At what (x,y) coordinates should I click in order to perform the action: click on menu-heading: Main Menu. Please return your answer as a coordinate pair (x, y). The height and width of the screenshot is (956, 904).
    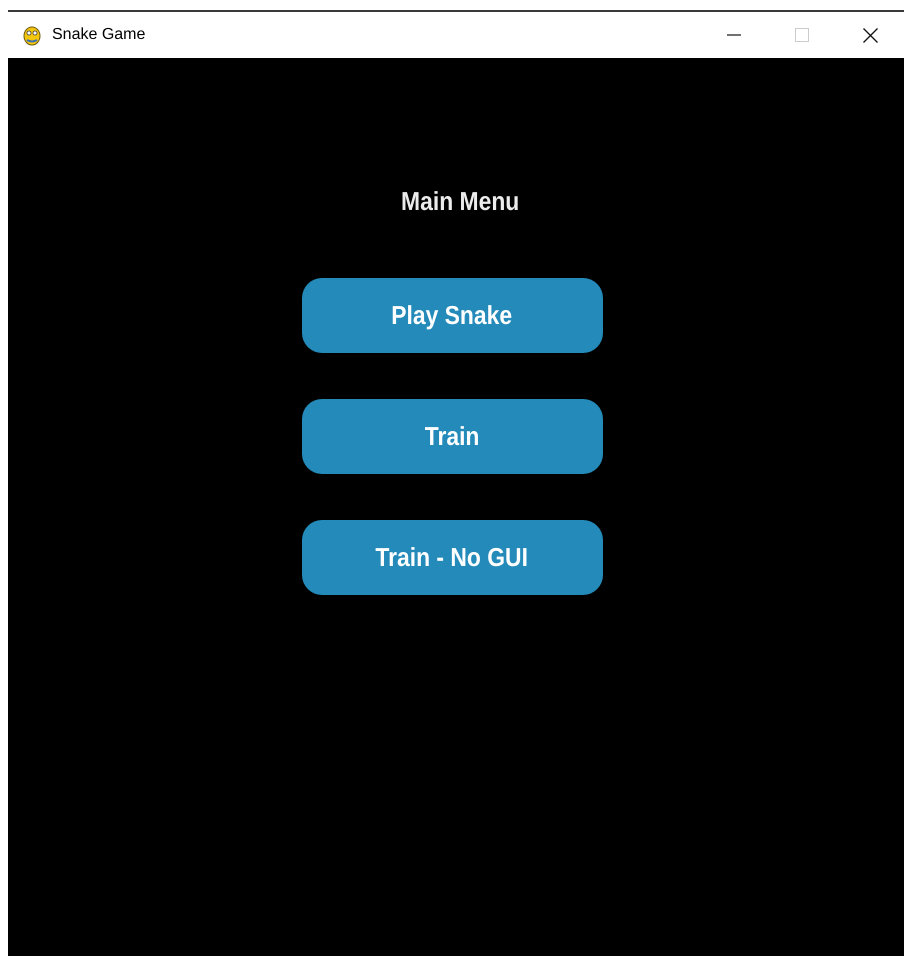
    Looking at the image, I should click on (460, 201).